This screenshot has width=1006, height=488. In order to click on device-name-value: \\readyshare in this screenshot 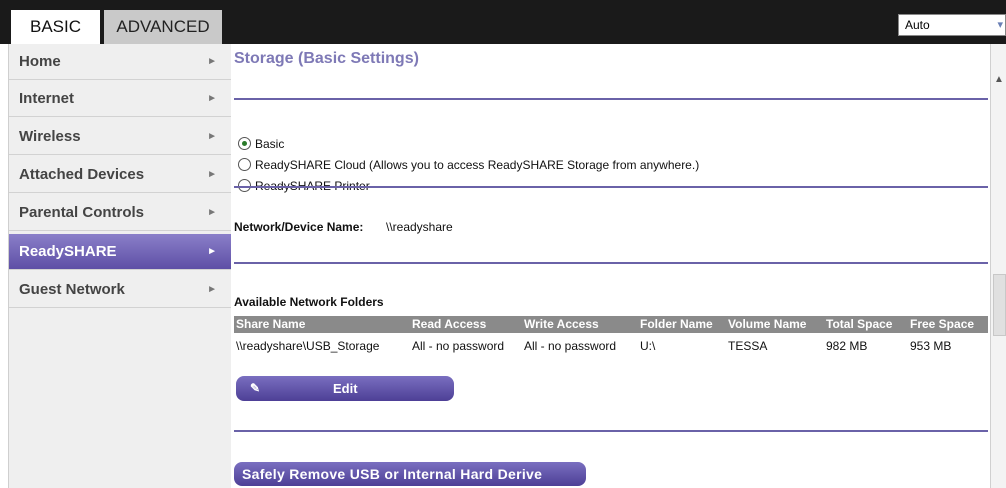, I will do `click(419, 227)`.